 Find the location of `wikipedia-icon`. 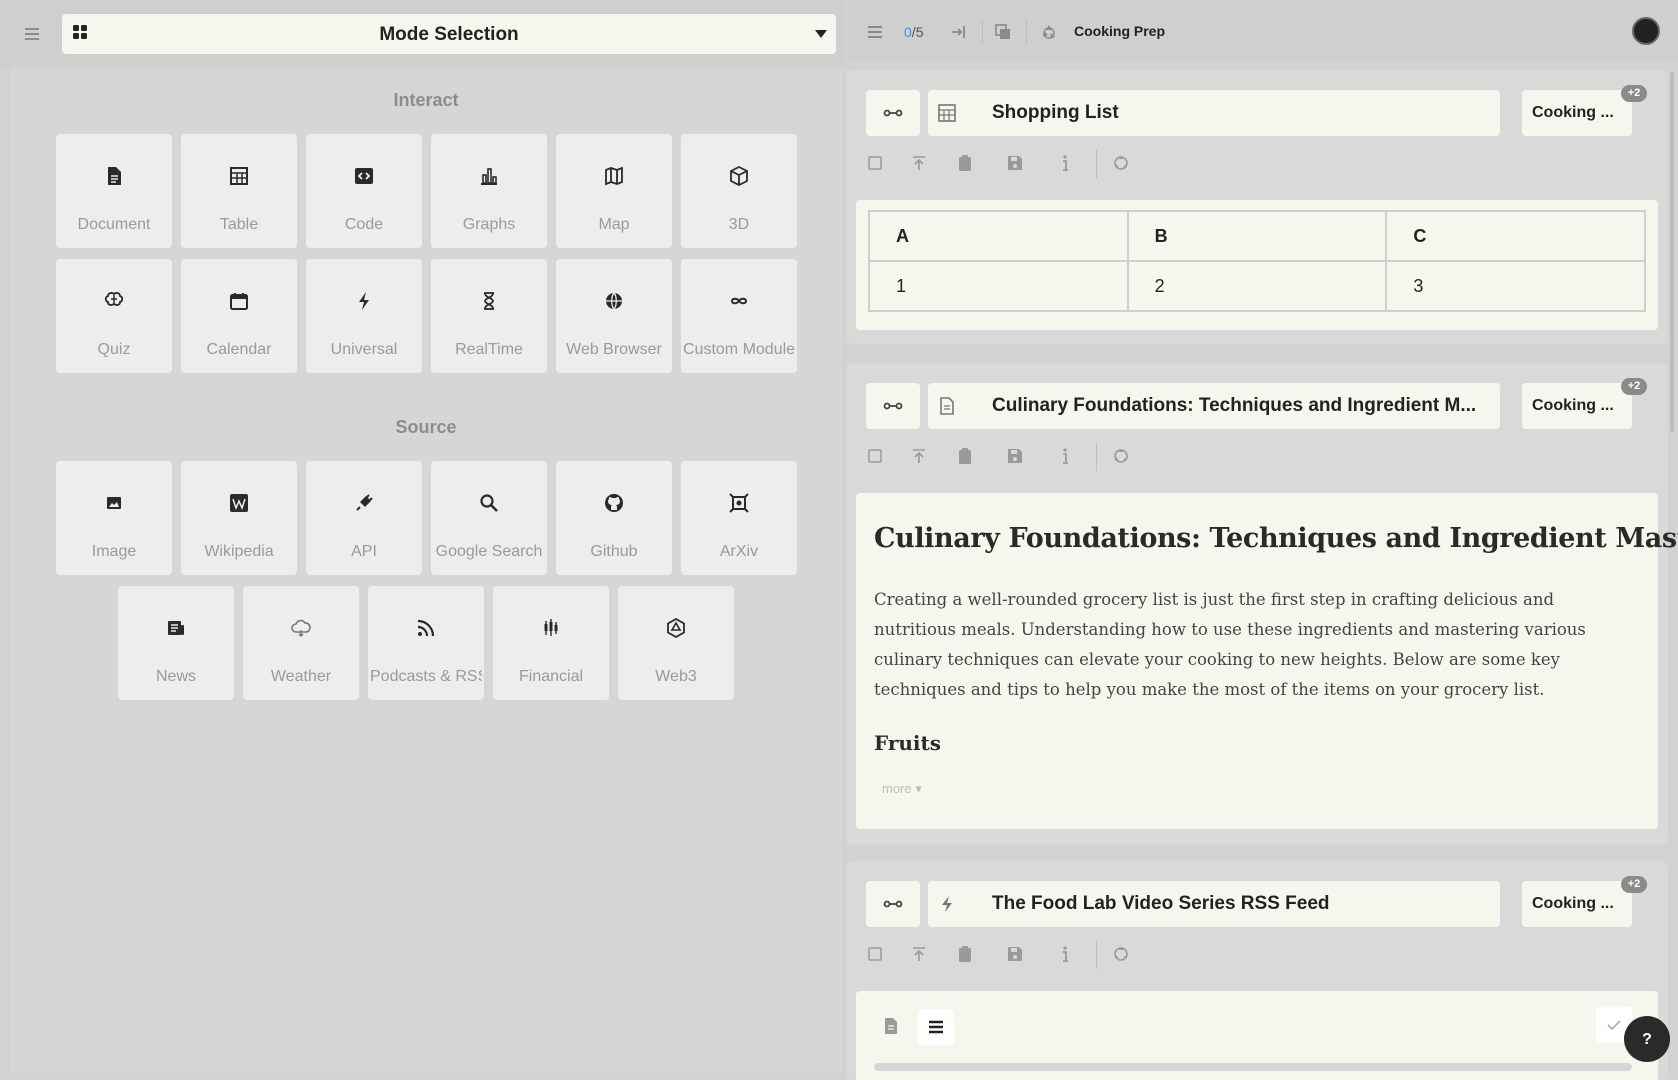

wikipedia-icon is located at coordinates (239, 503).